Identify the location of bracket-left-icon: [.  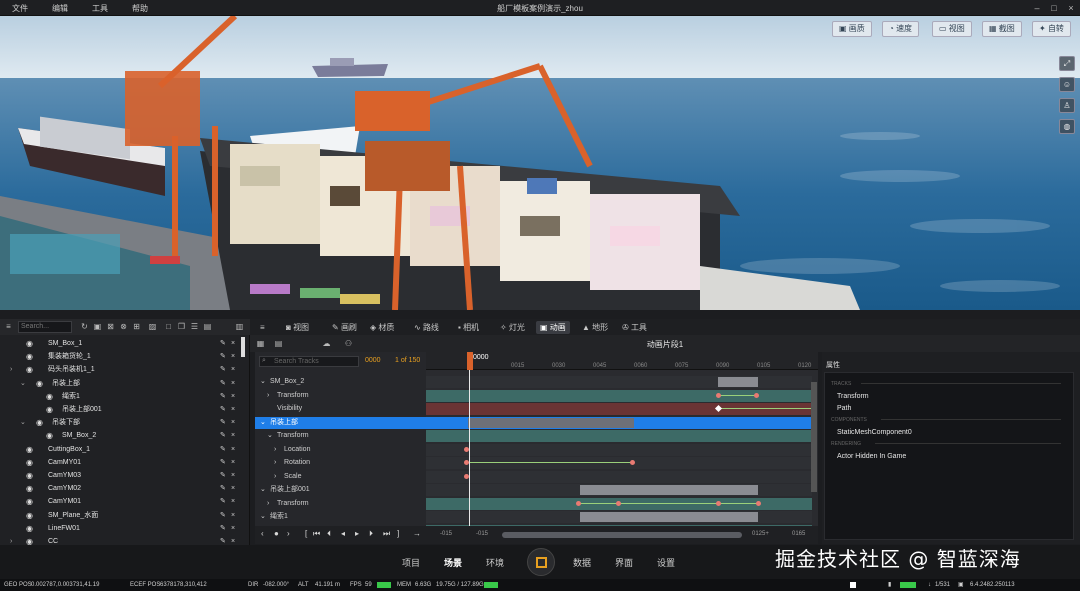
(306, 533).